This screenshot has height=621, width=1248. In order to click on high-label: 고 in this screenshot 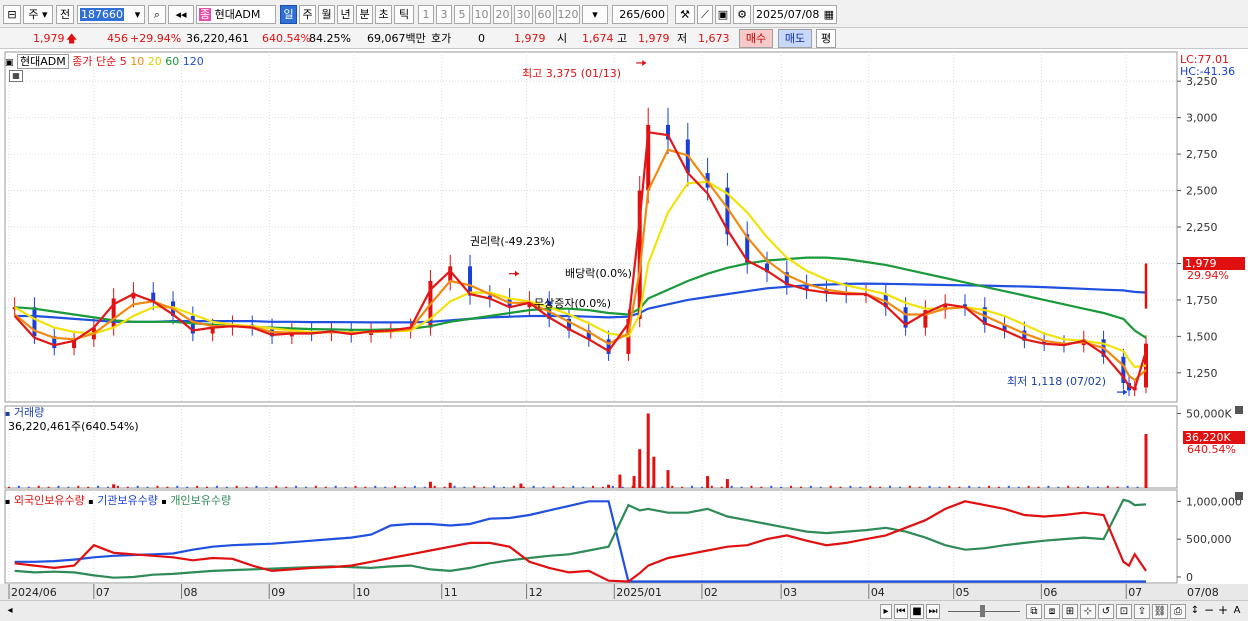, I will do `click(622, 38)`.